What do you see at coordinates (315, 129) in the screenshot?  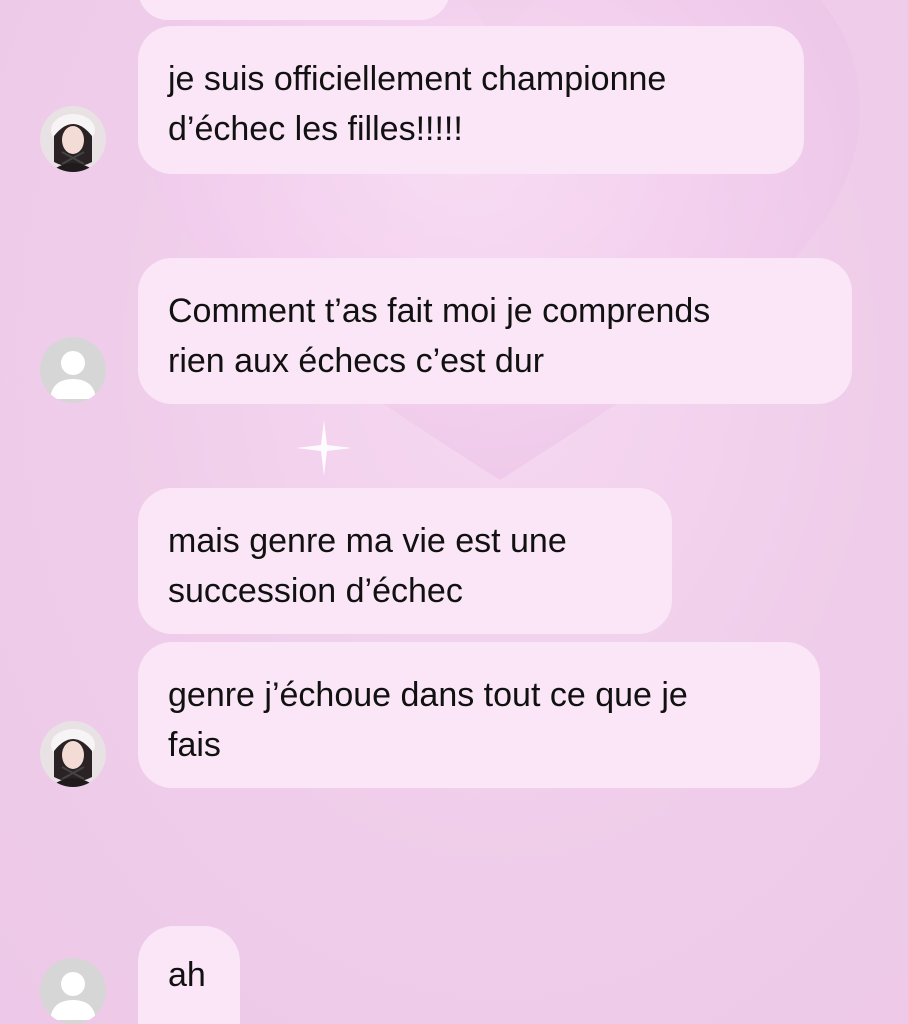 I see `message-line: d’échec les filles!!!!!` at bounding box center [315, 129].